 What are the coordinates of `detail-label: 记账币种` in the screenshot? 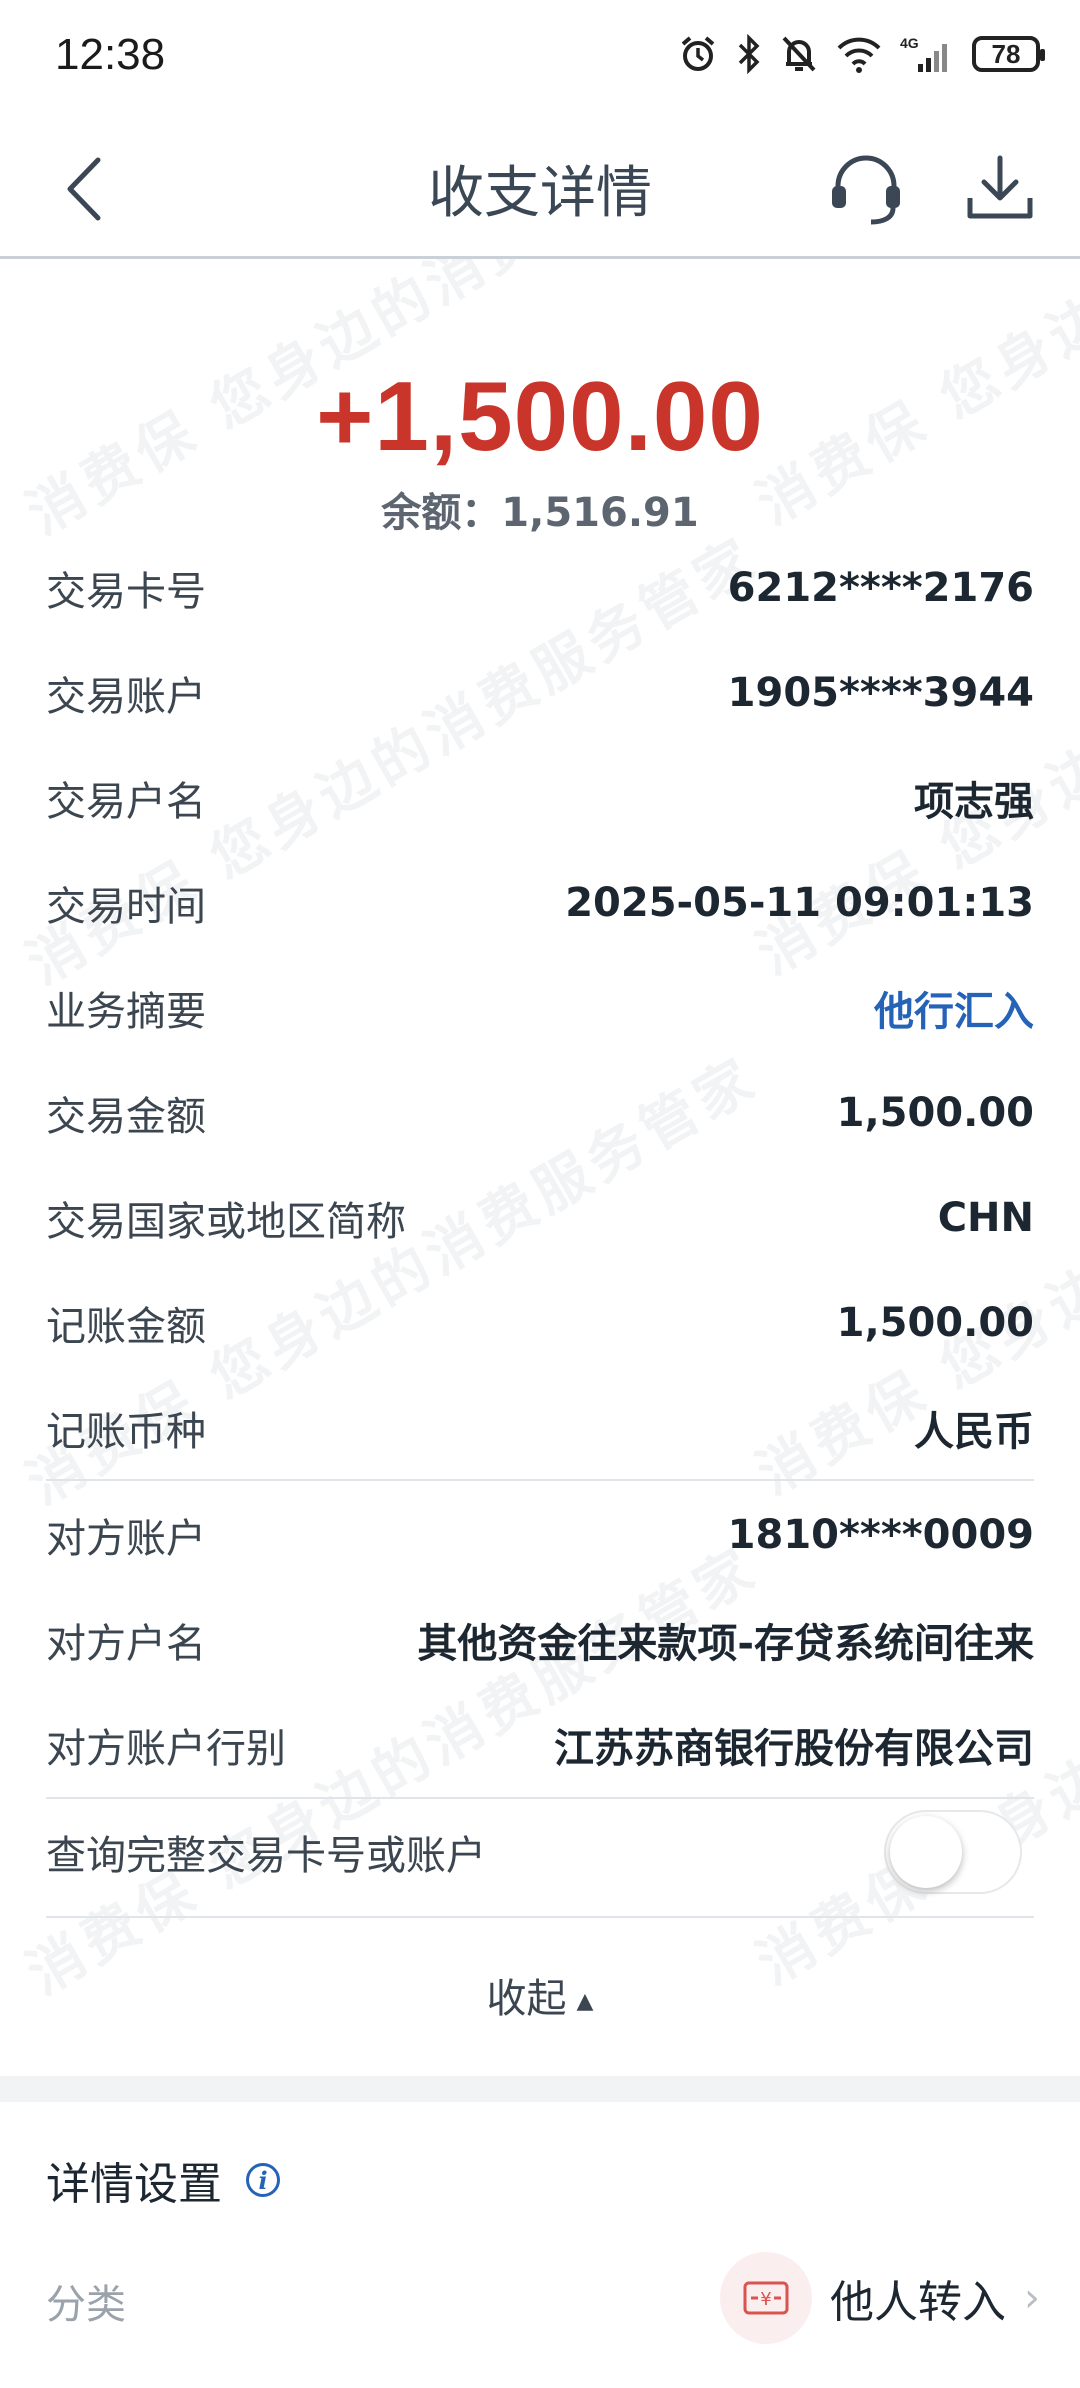 It's located at (126, 1432).